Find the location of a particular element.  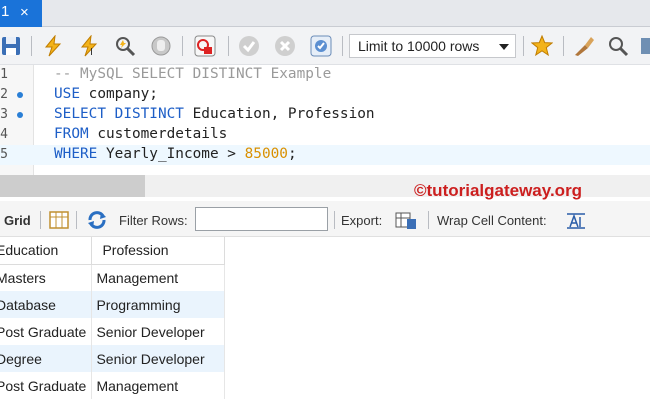

export-icon is located at coordinates (406, 220).